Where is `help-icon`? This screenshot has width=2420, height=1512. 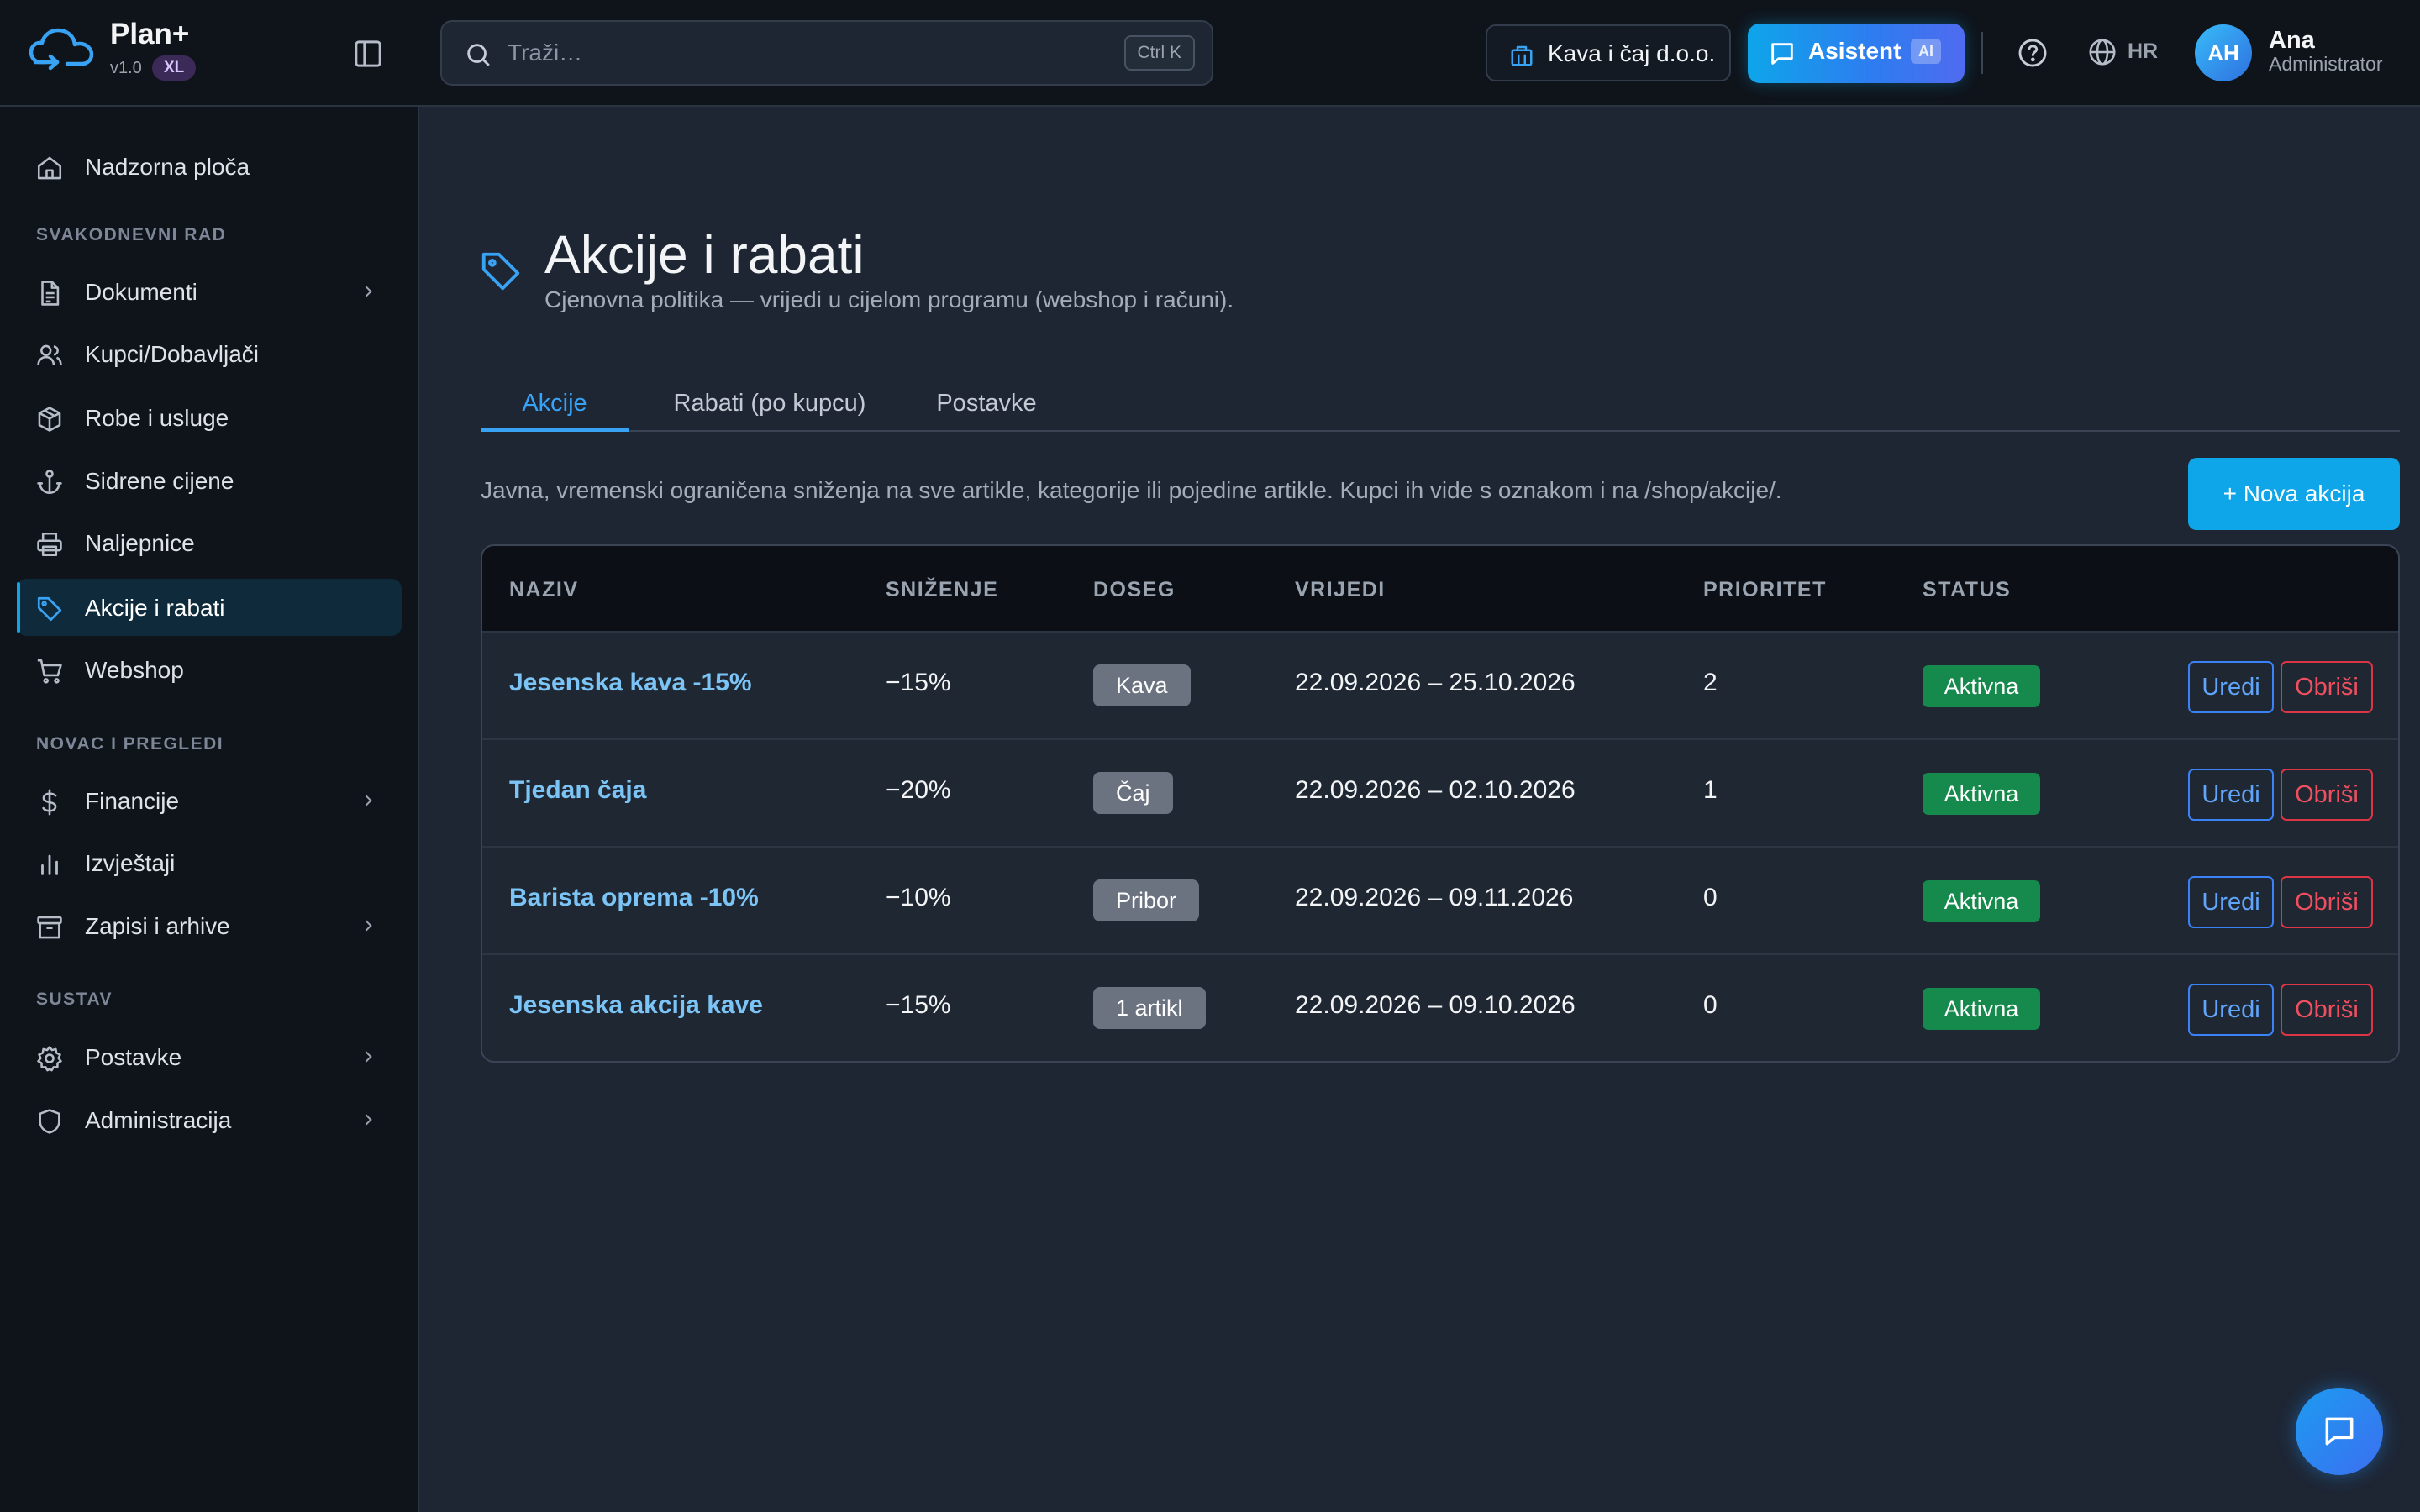 help-icon is located at coordinates (2033, 53).